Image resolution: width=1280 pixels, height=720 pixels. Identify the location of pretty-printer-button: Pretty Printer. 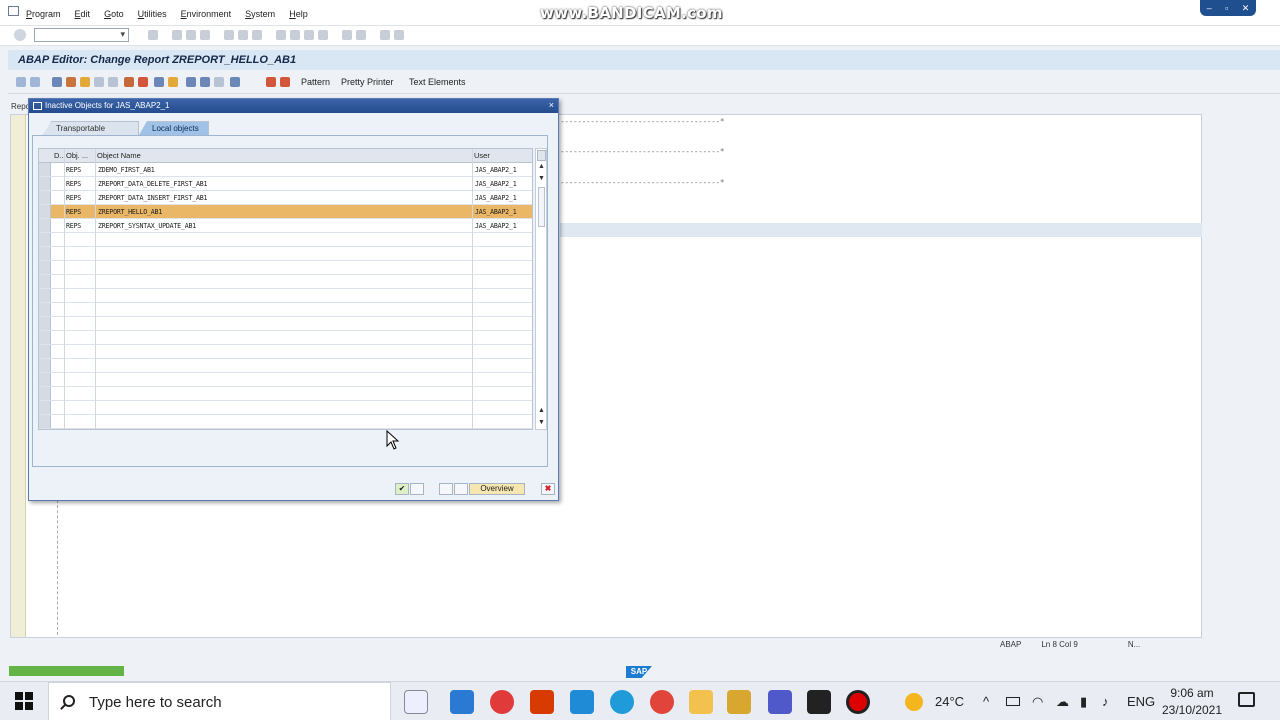
(367, 82).